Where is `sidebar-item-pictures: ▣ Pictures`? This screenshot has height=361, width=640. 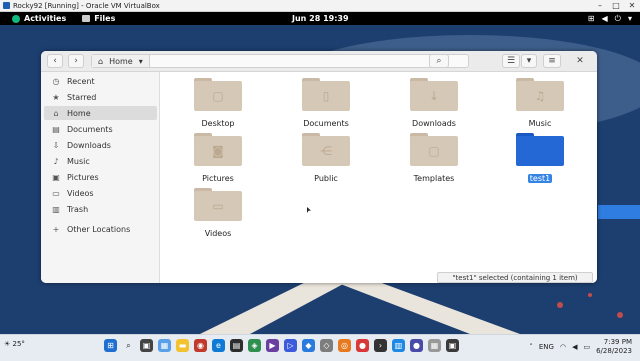 sidebar-item-pictures: ▣ Pictures is located at coordinates (100, 177).